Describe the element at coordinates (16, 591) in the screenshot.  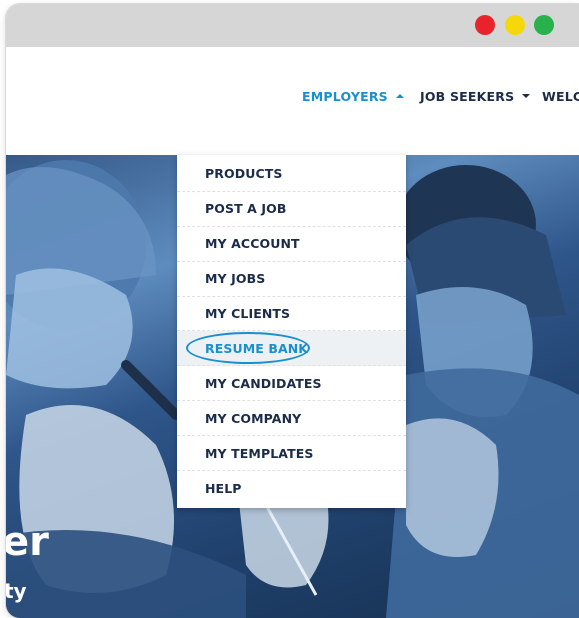
I see `hero-subline: ty` at that location.